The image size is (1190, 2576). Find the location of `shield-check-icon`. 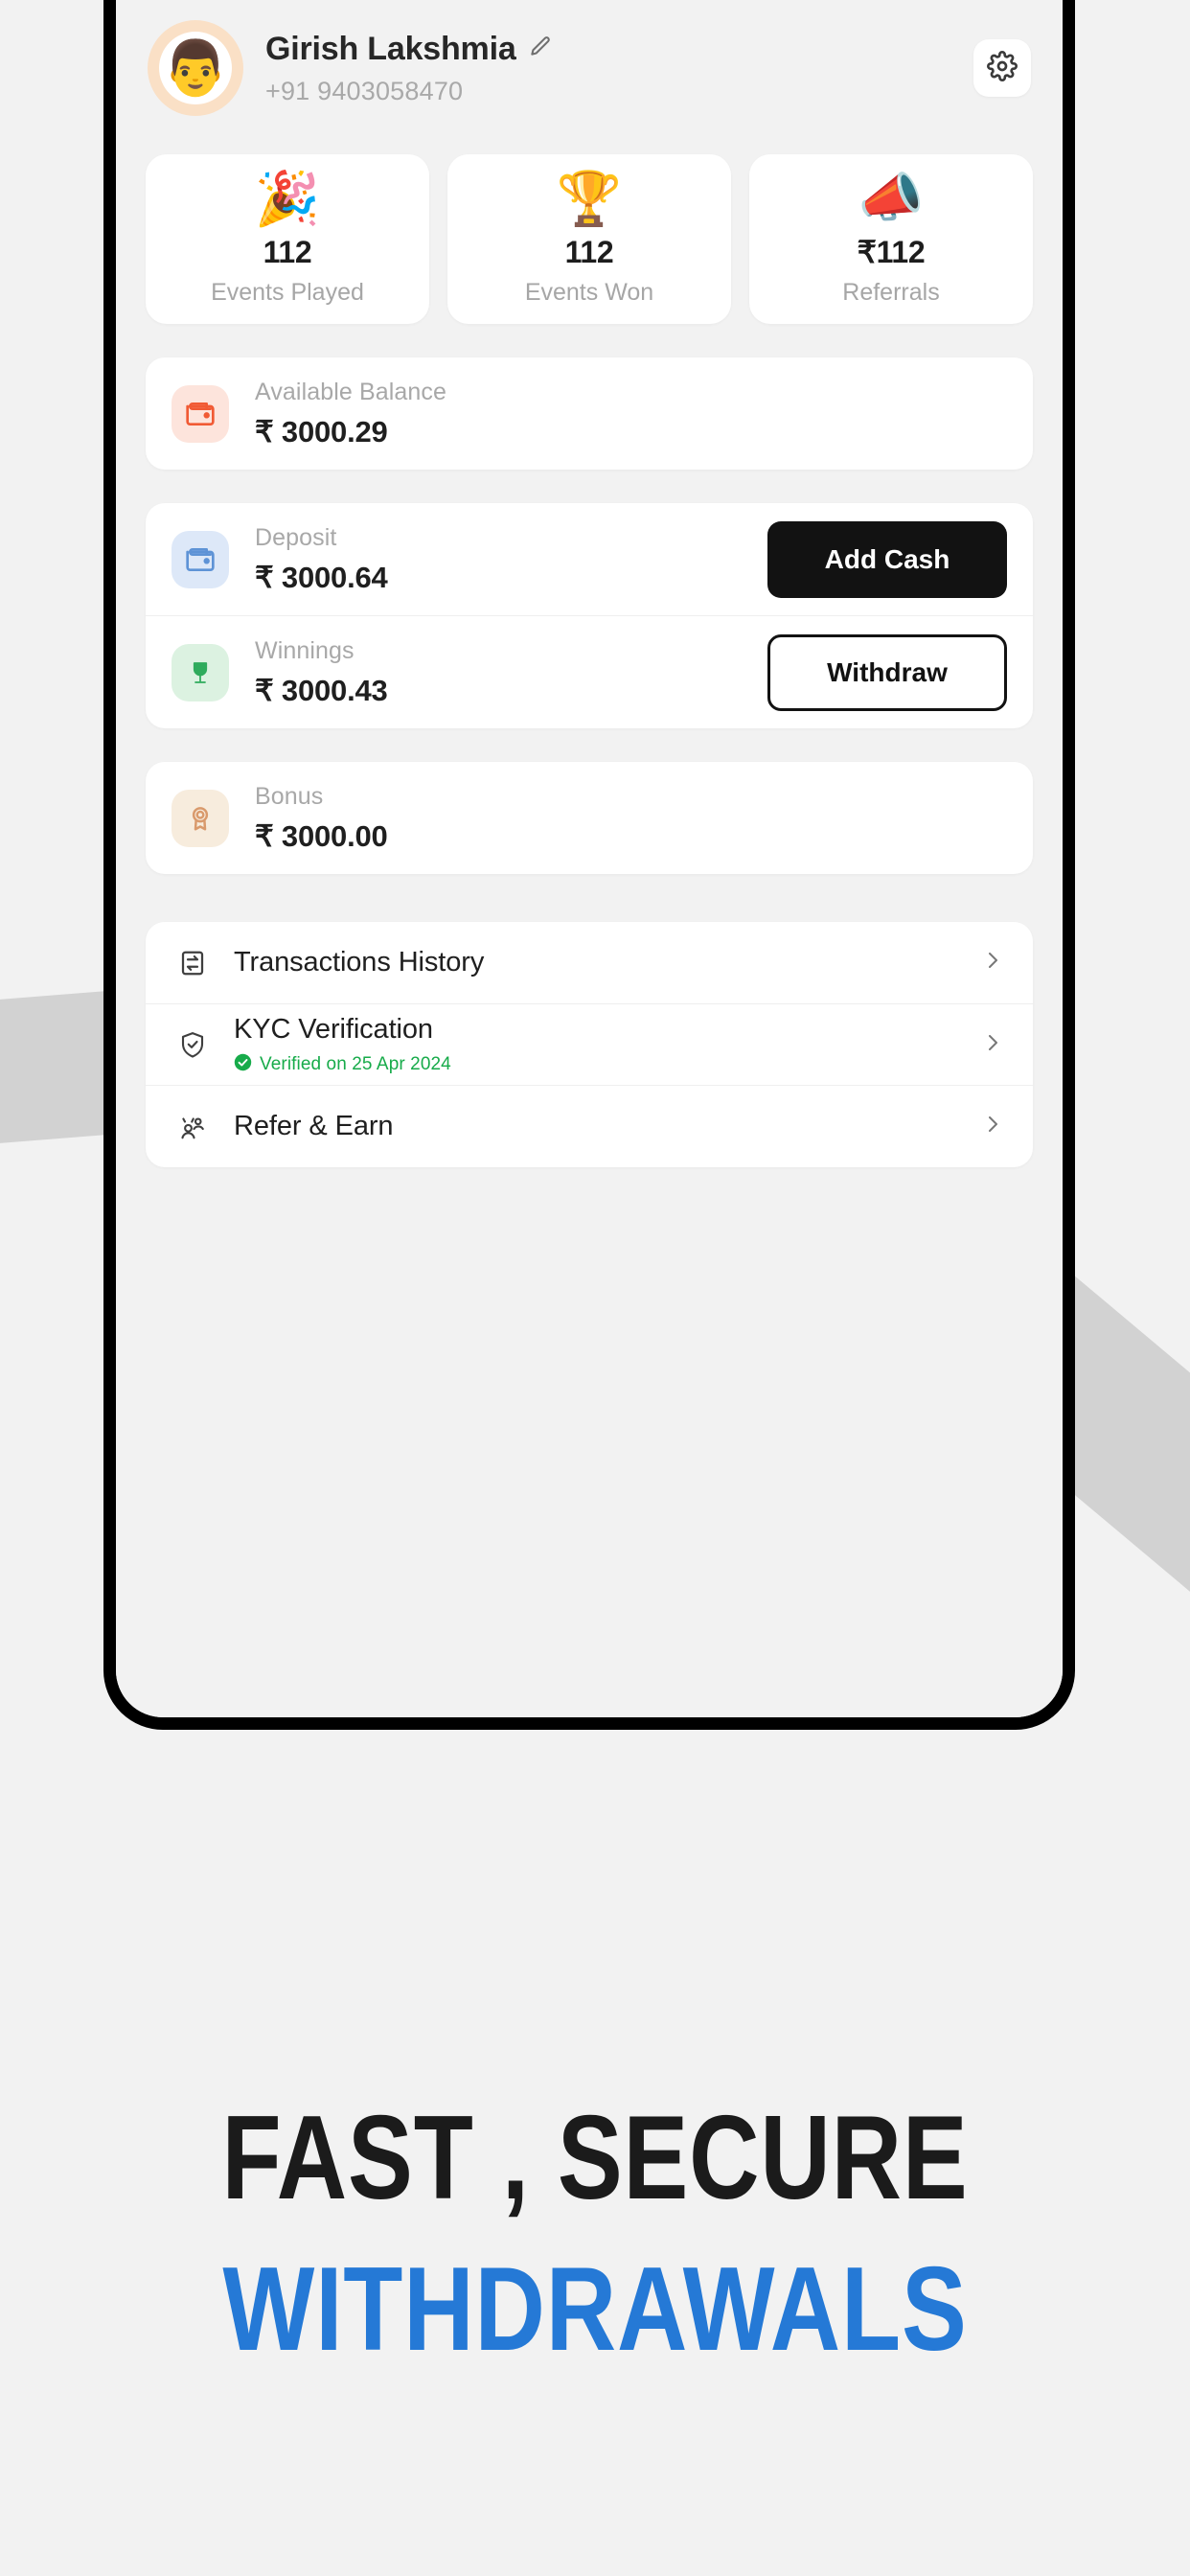

shield-check-icon is located at coordinates (193, 1044).